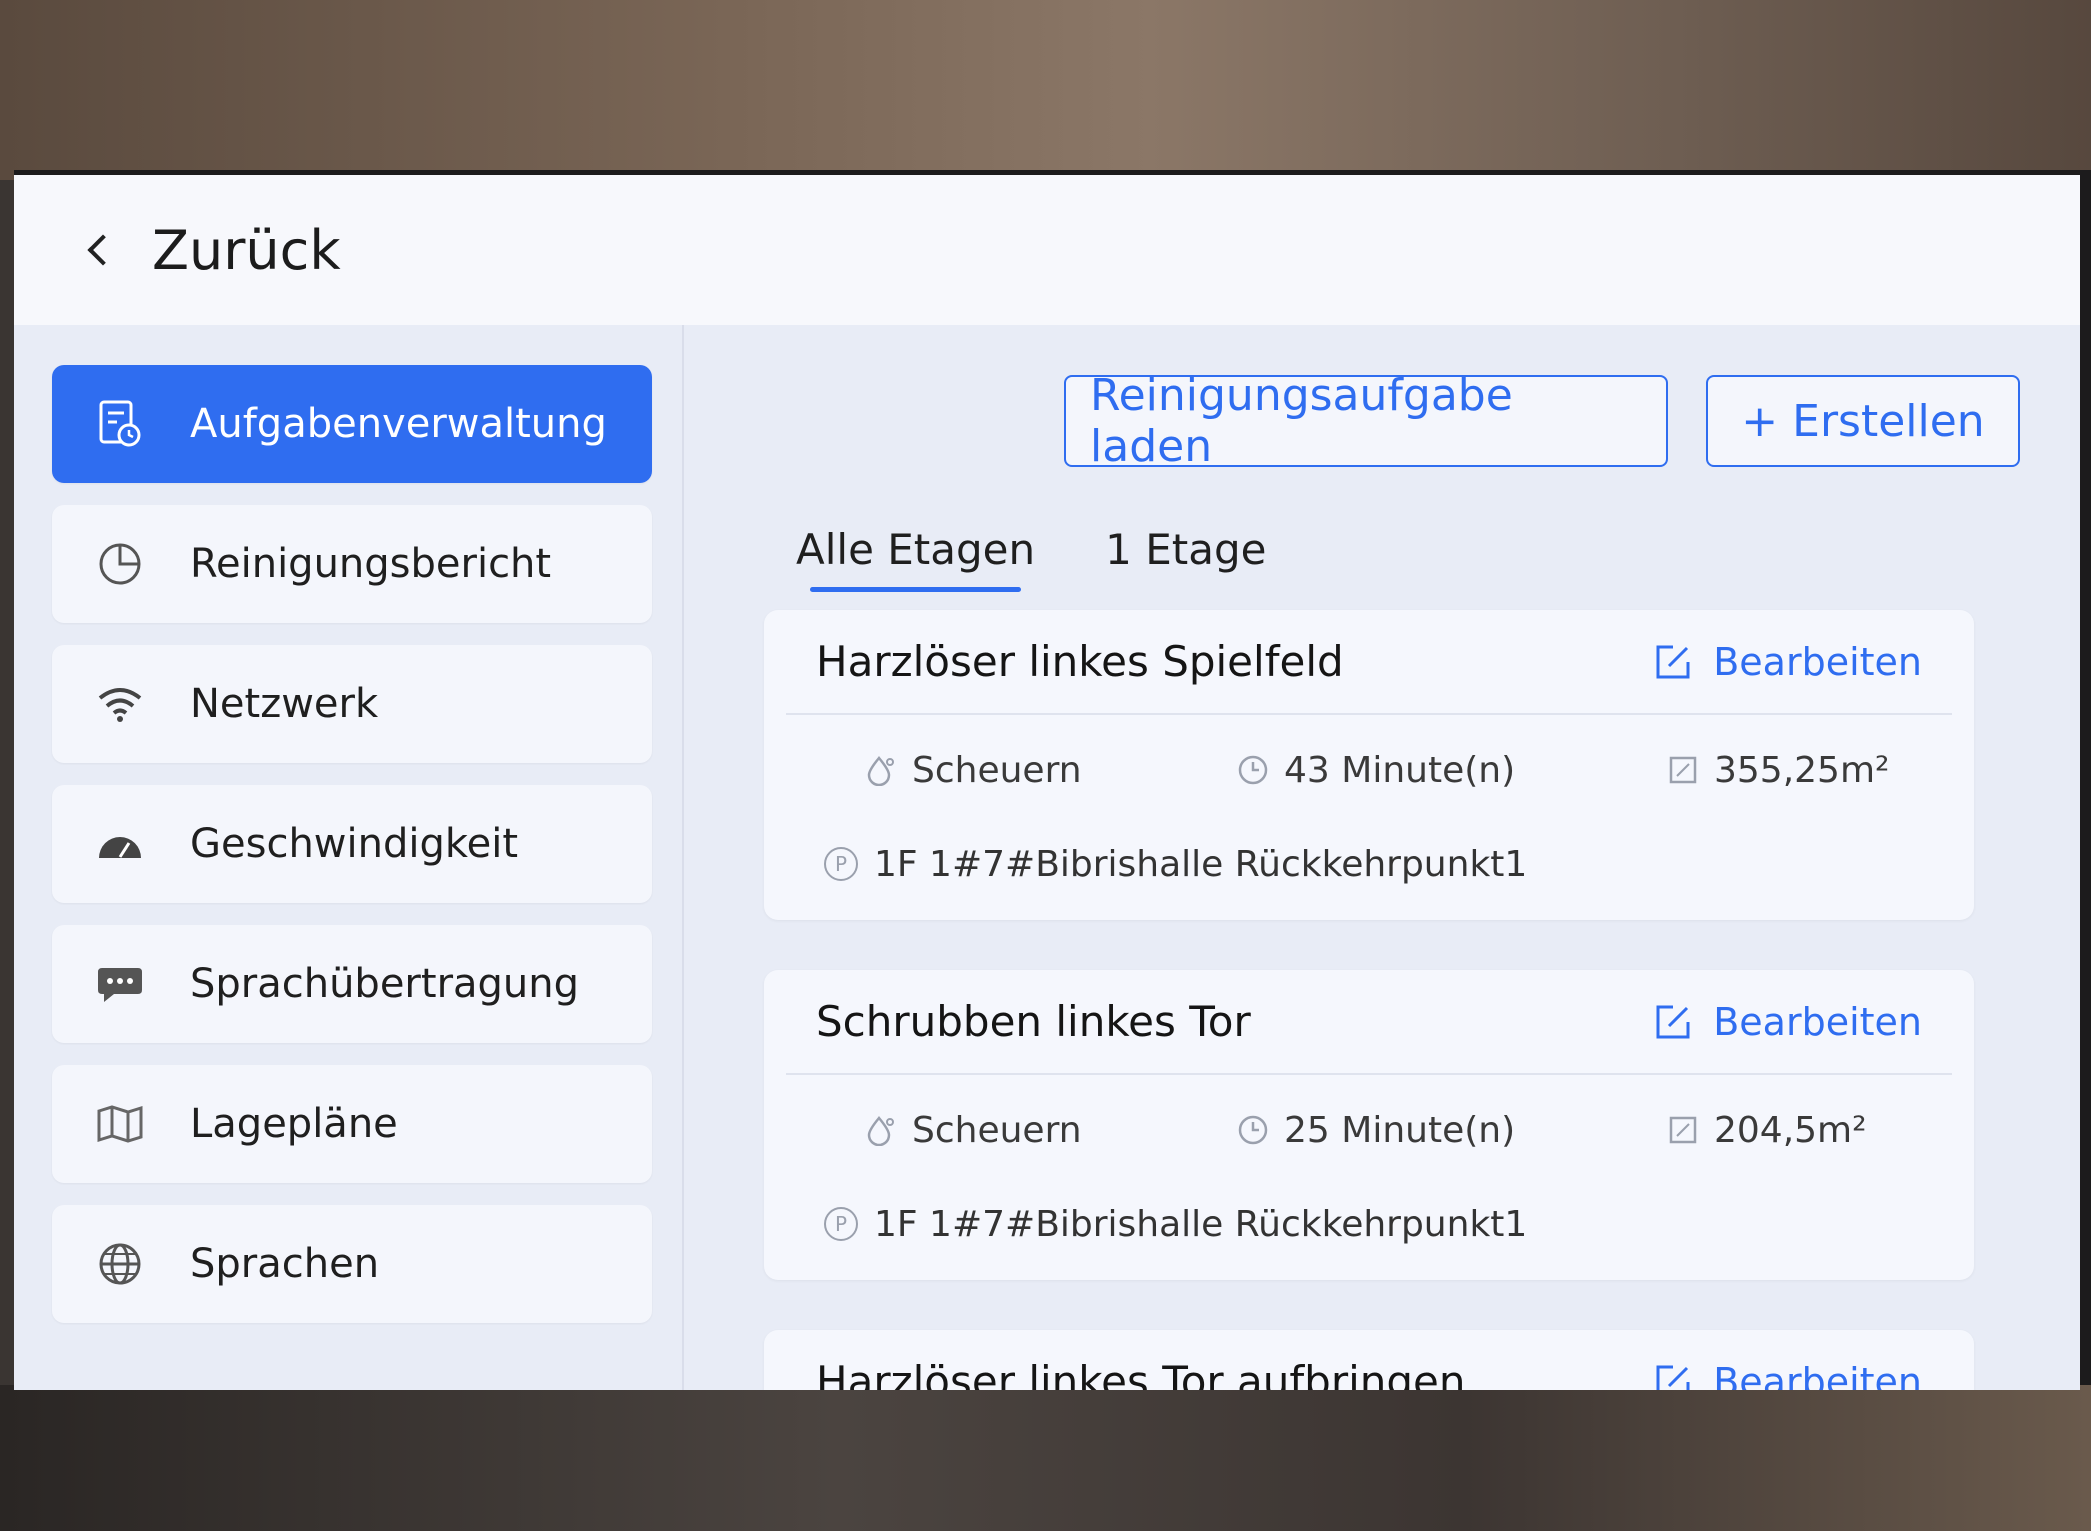 Image resolution: width=2091 pixels, height=1531 pixels. I want to click on sidebar-item-sprachen: Sprachen, so click(352, 1264).